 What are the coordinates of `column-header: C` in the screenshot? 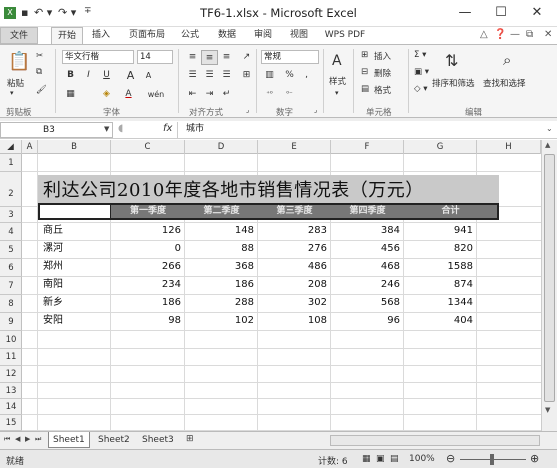 It's located at (148, 147).